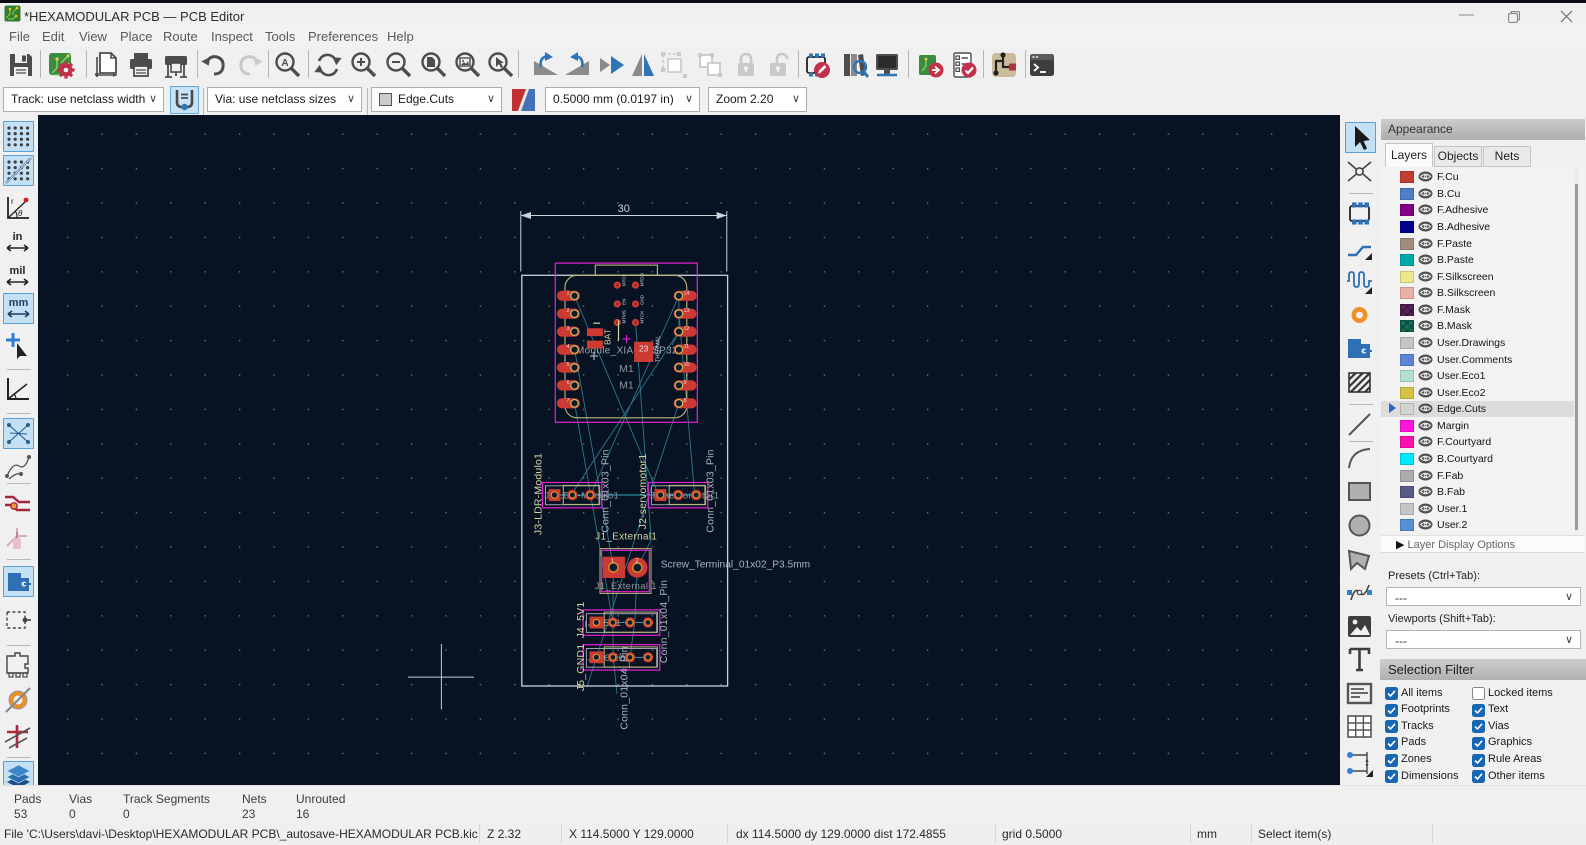  I want to click on svg-text: 12, so click(687, 329).